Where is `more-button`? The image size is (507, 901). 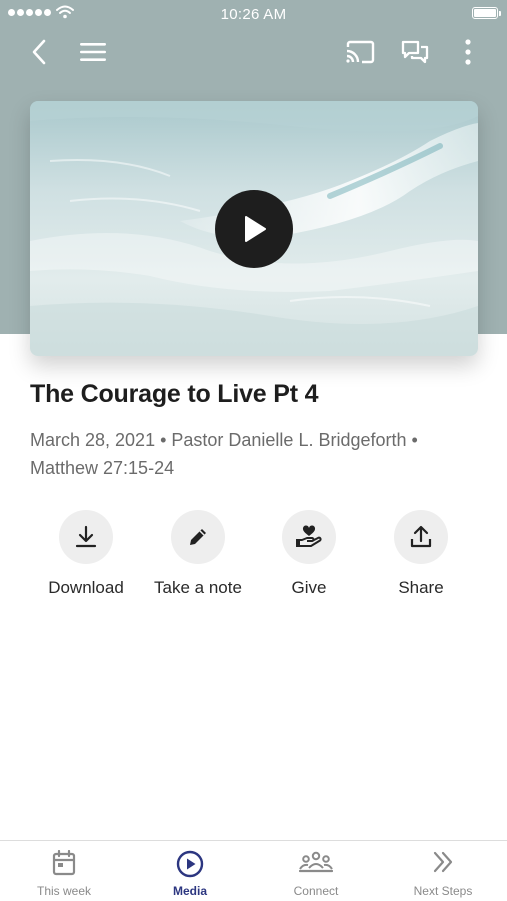
more-button is located at coordinates (468, 52).